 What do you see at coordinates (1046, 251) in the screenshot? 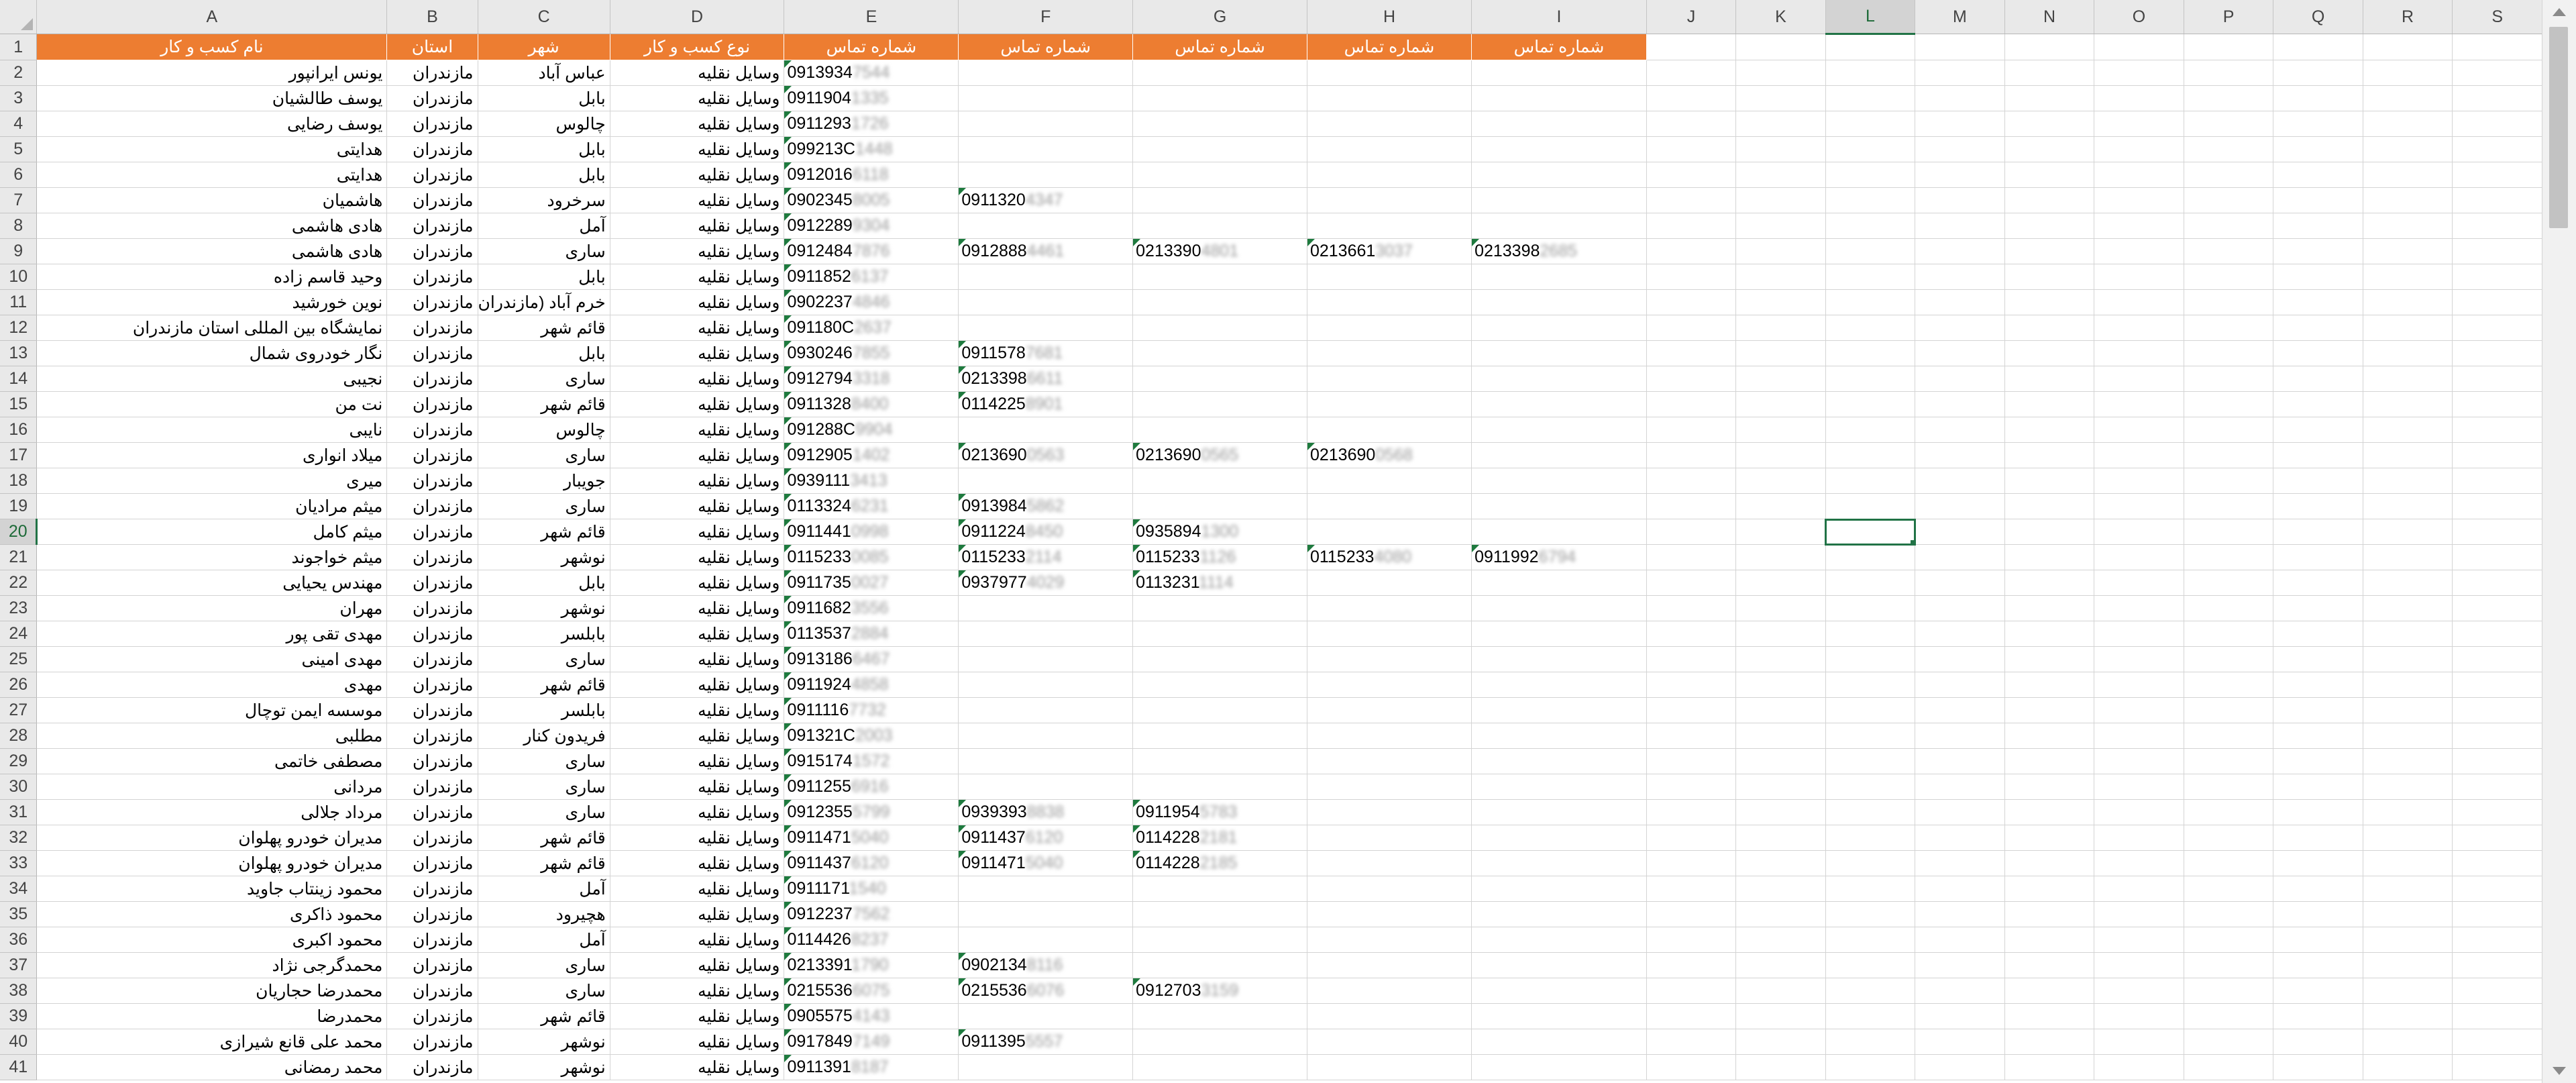
I see `cell-f: 09128884461` at bounding box center [1046, 251].